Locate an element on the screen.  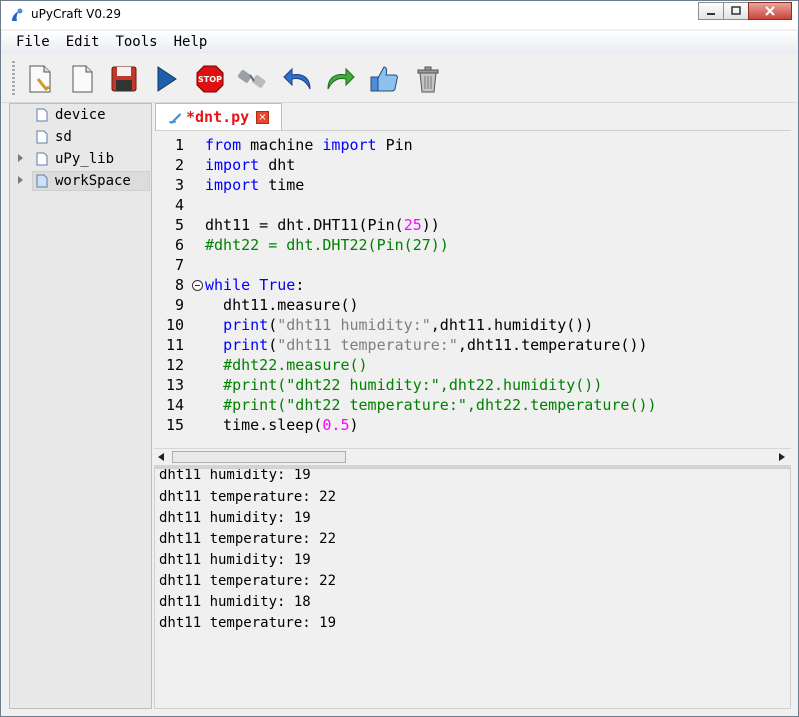
window-title: uPyCraft V0.29 is located at coordinates (76, 14).